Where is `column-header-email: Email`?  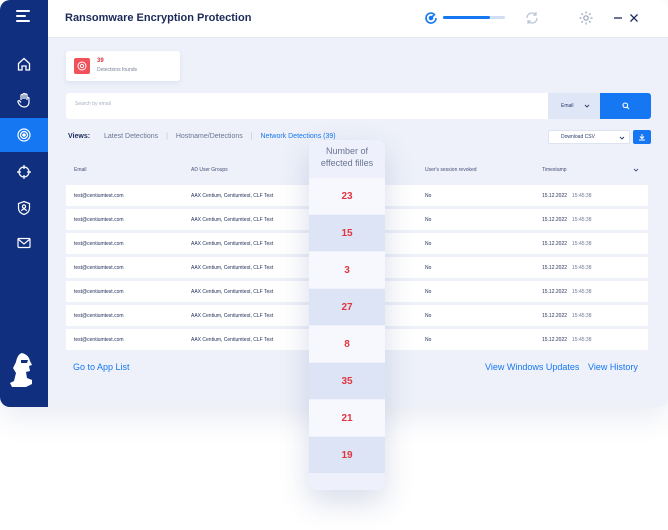
column-header-email: Email is located at coordinates (80, 170).